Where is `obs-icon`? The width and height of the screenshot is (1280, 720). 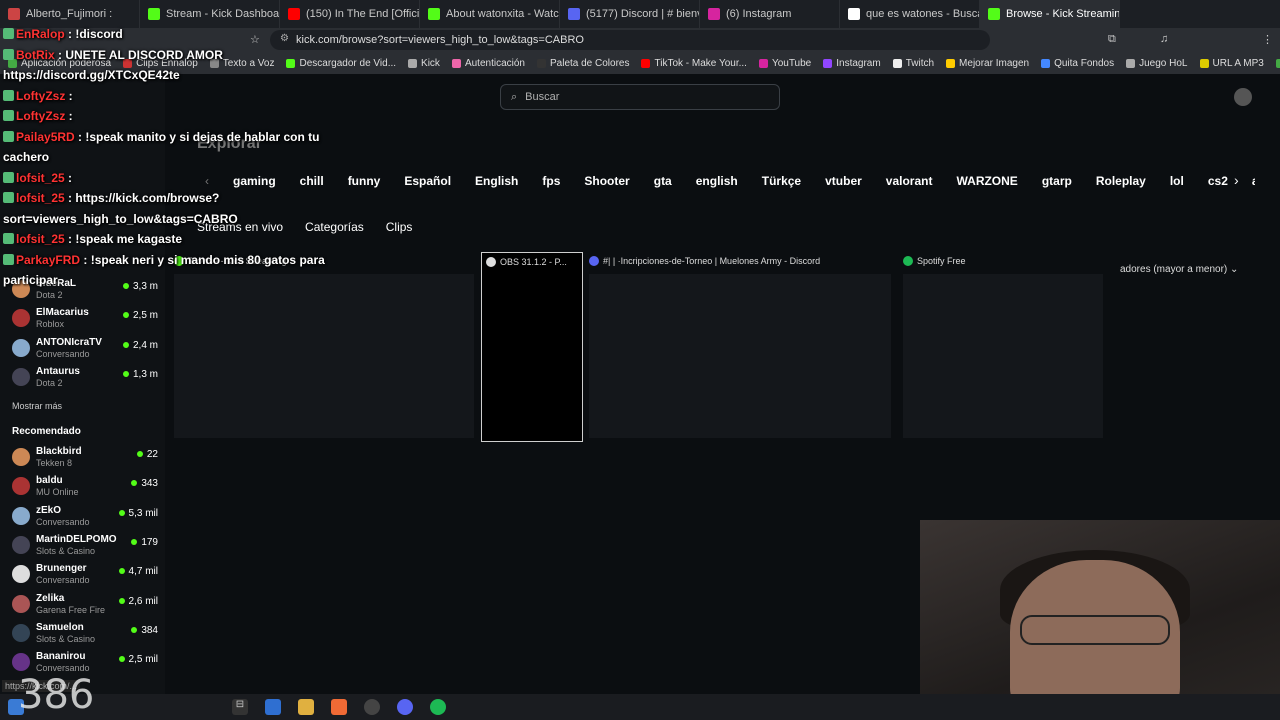
obs-icon is located at coordinates (372, 707).